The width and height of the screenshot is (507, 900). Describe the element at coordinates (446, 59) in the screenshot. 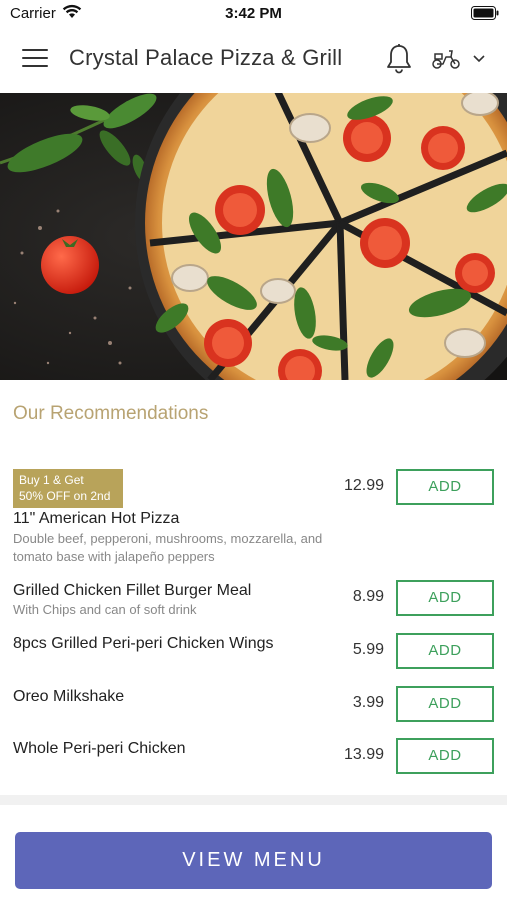

I see `scooter-icon` at that location.